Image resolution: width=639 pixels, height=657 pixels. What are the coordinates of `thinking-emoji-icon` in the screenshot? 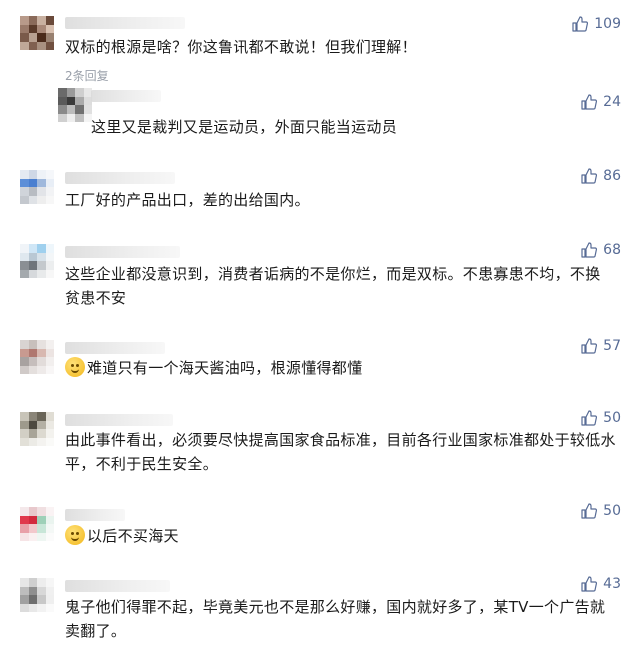 It's located at (75, 367).